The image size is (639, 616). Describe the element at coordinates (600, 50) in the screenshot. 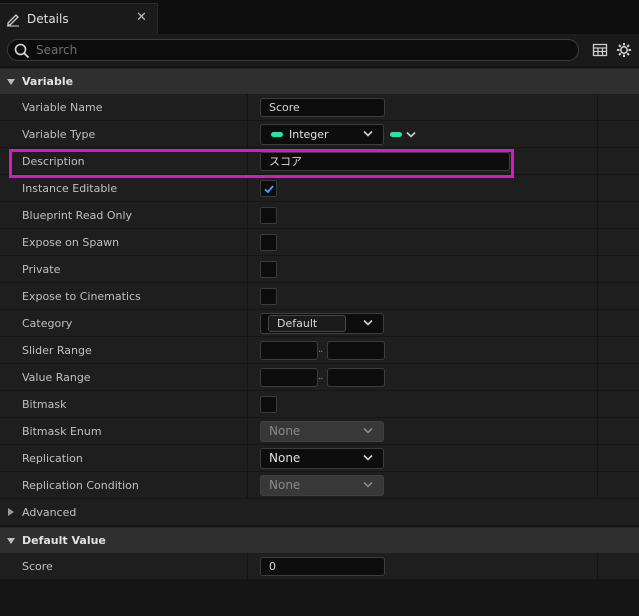

I see `table-view-icon` at that location.